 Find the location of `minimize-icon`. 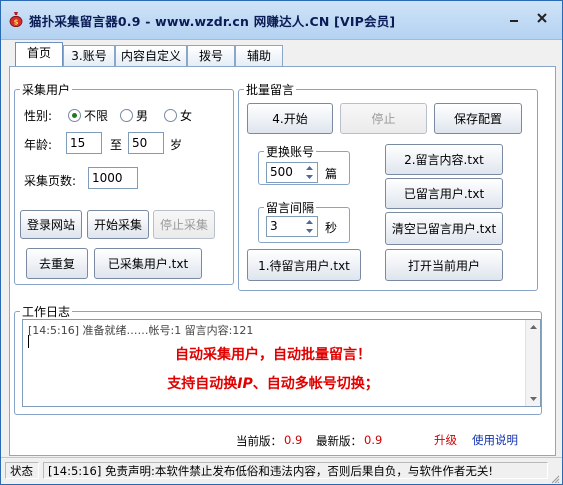

minimize-icon is located at coordinates (514, 19).